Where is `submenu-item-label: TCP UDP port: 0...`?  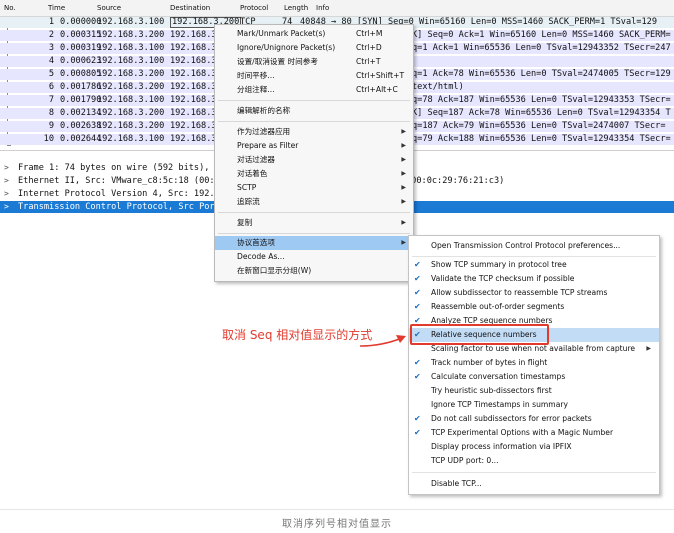 submenu-item-label: TCP UDP port: 0... is located at coordinates (465, 460).